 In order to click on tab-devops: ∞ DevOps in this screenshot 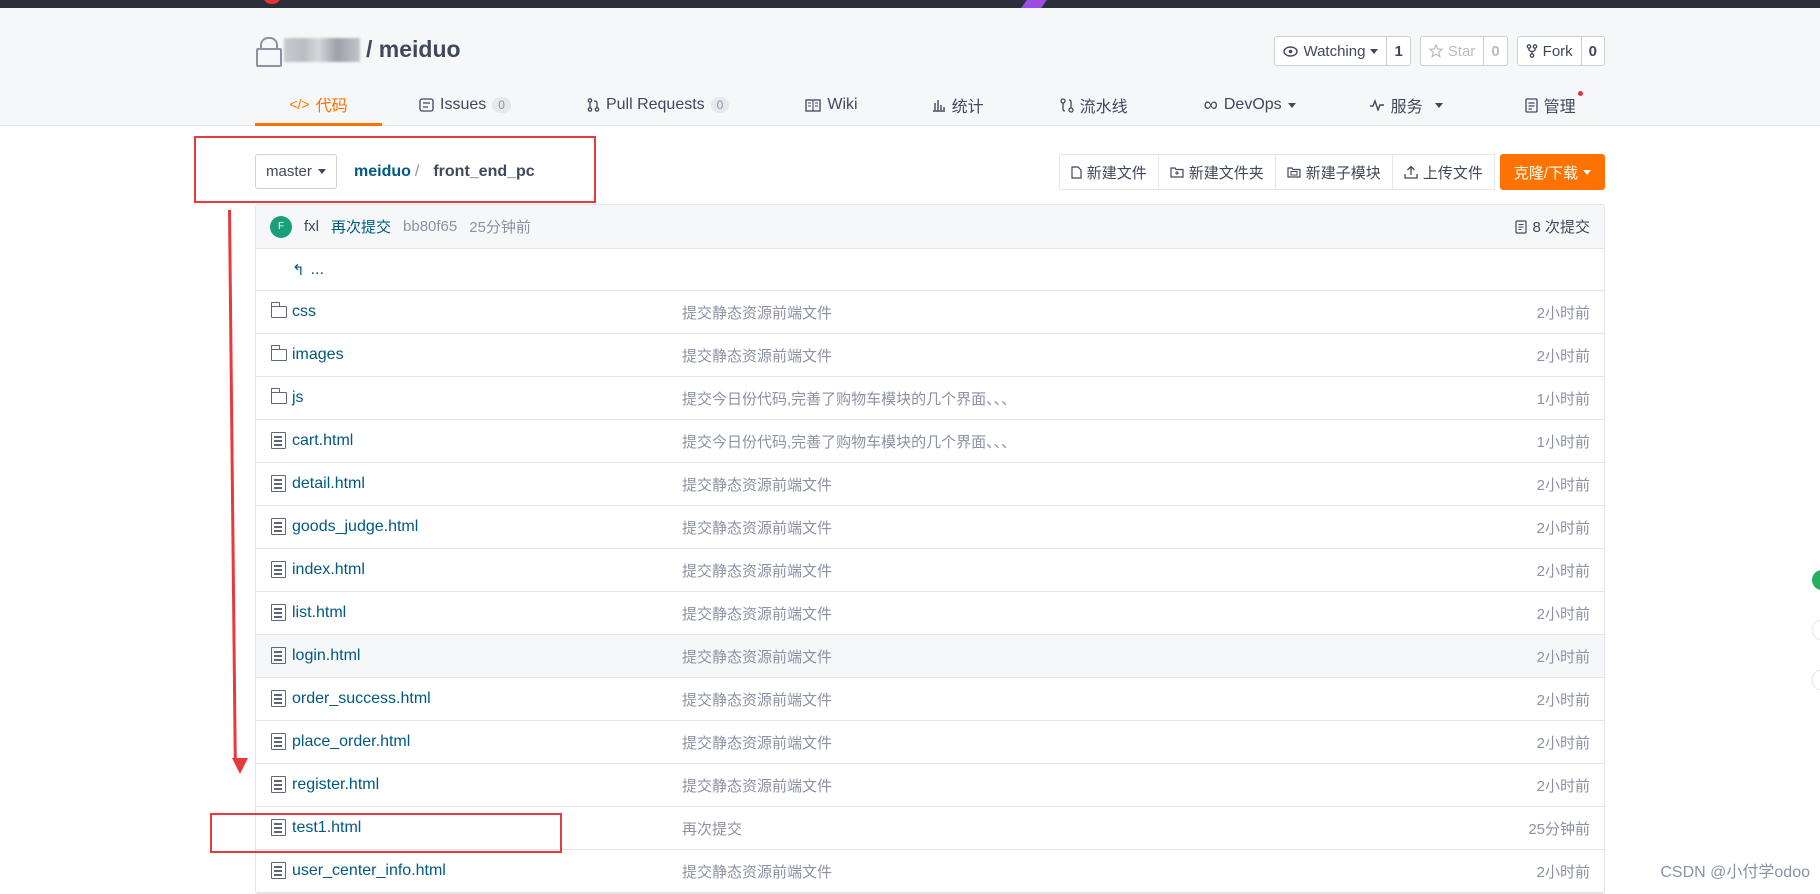, I will do `click(1250, 105)`.